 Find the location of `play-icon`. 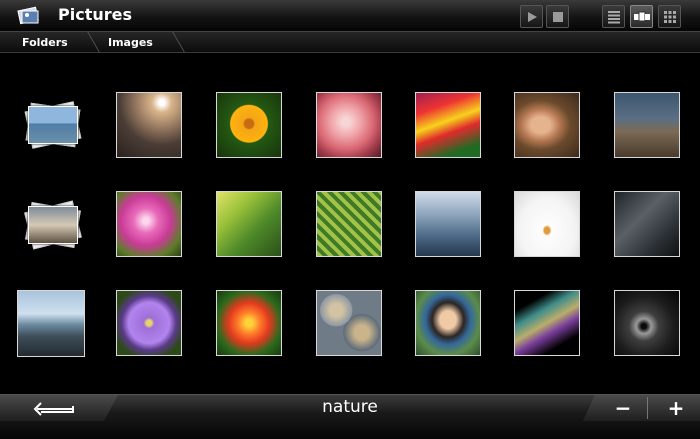

play-icon is located at coordinates (532, 16).